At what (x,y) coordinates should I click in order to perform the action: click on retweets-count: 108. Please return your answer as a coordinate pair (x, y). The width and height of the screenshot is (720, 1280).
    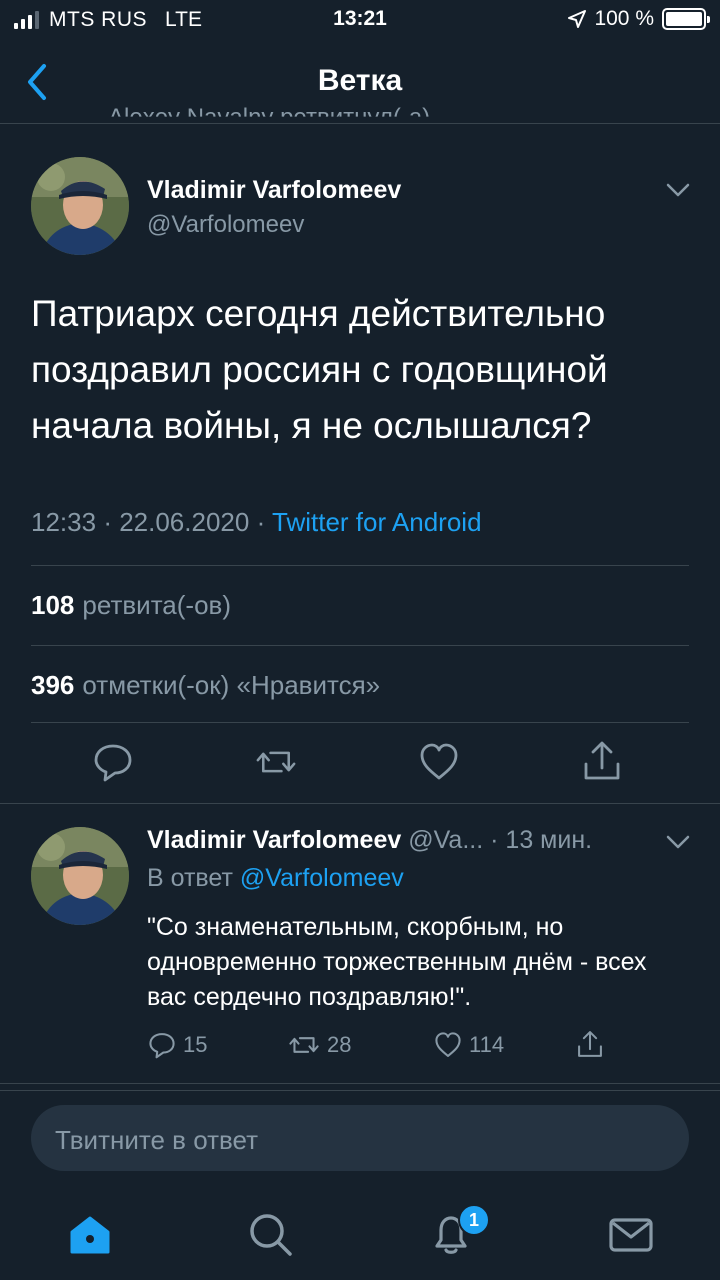
    Looking at the image, I should click on (53, 605).